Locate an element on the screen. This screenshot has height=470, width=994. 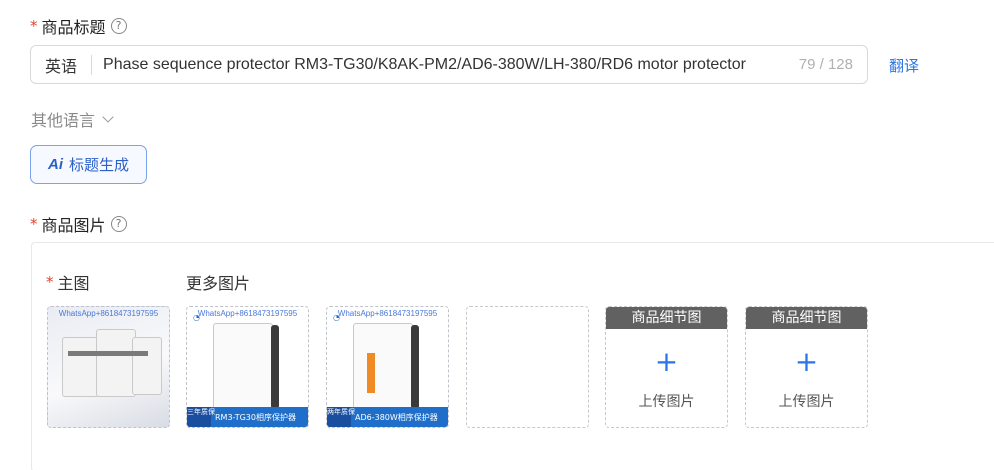
main-image-label: * 主图 is located at coordinates (68, 282).